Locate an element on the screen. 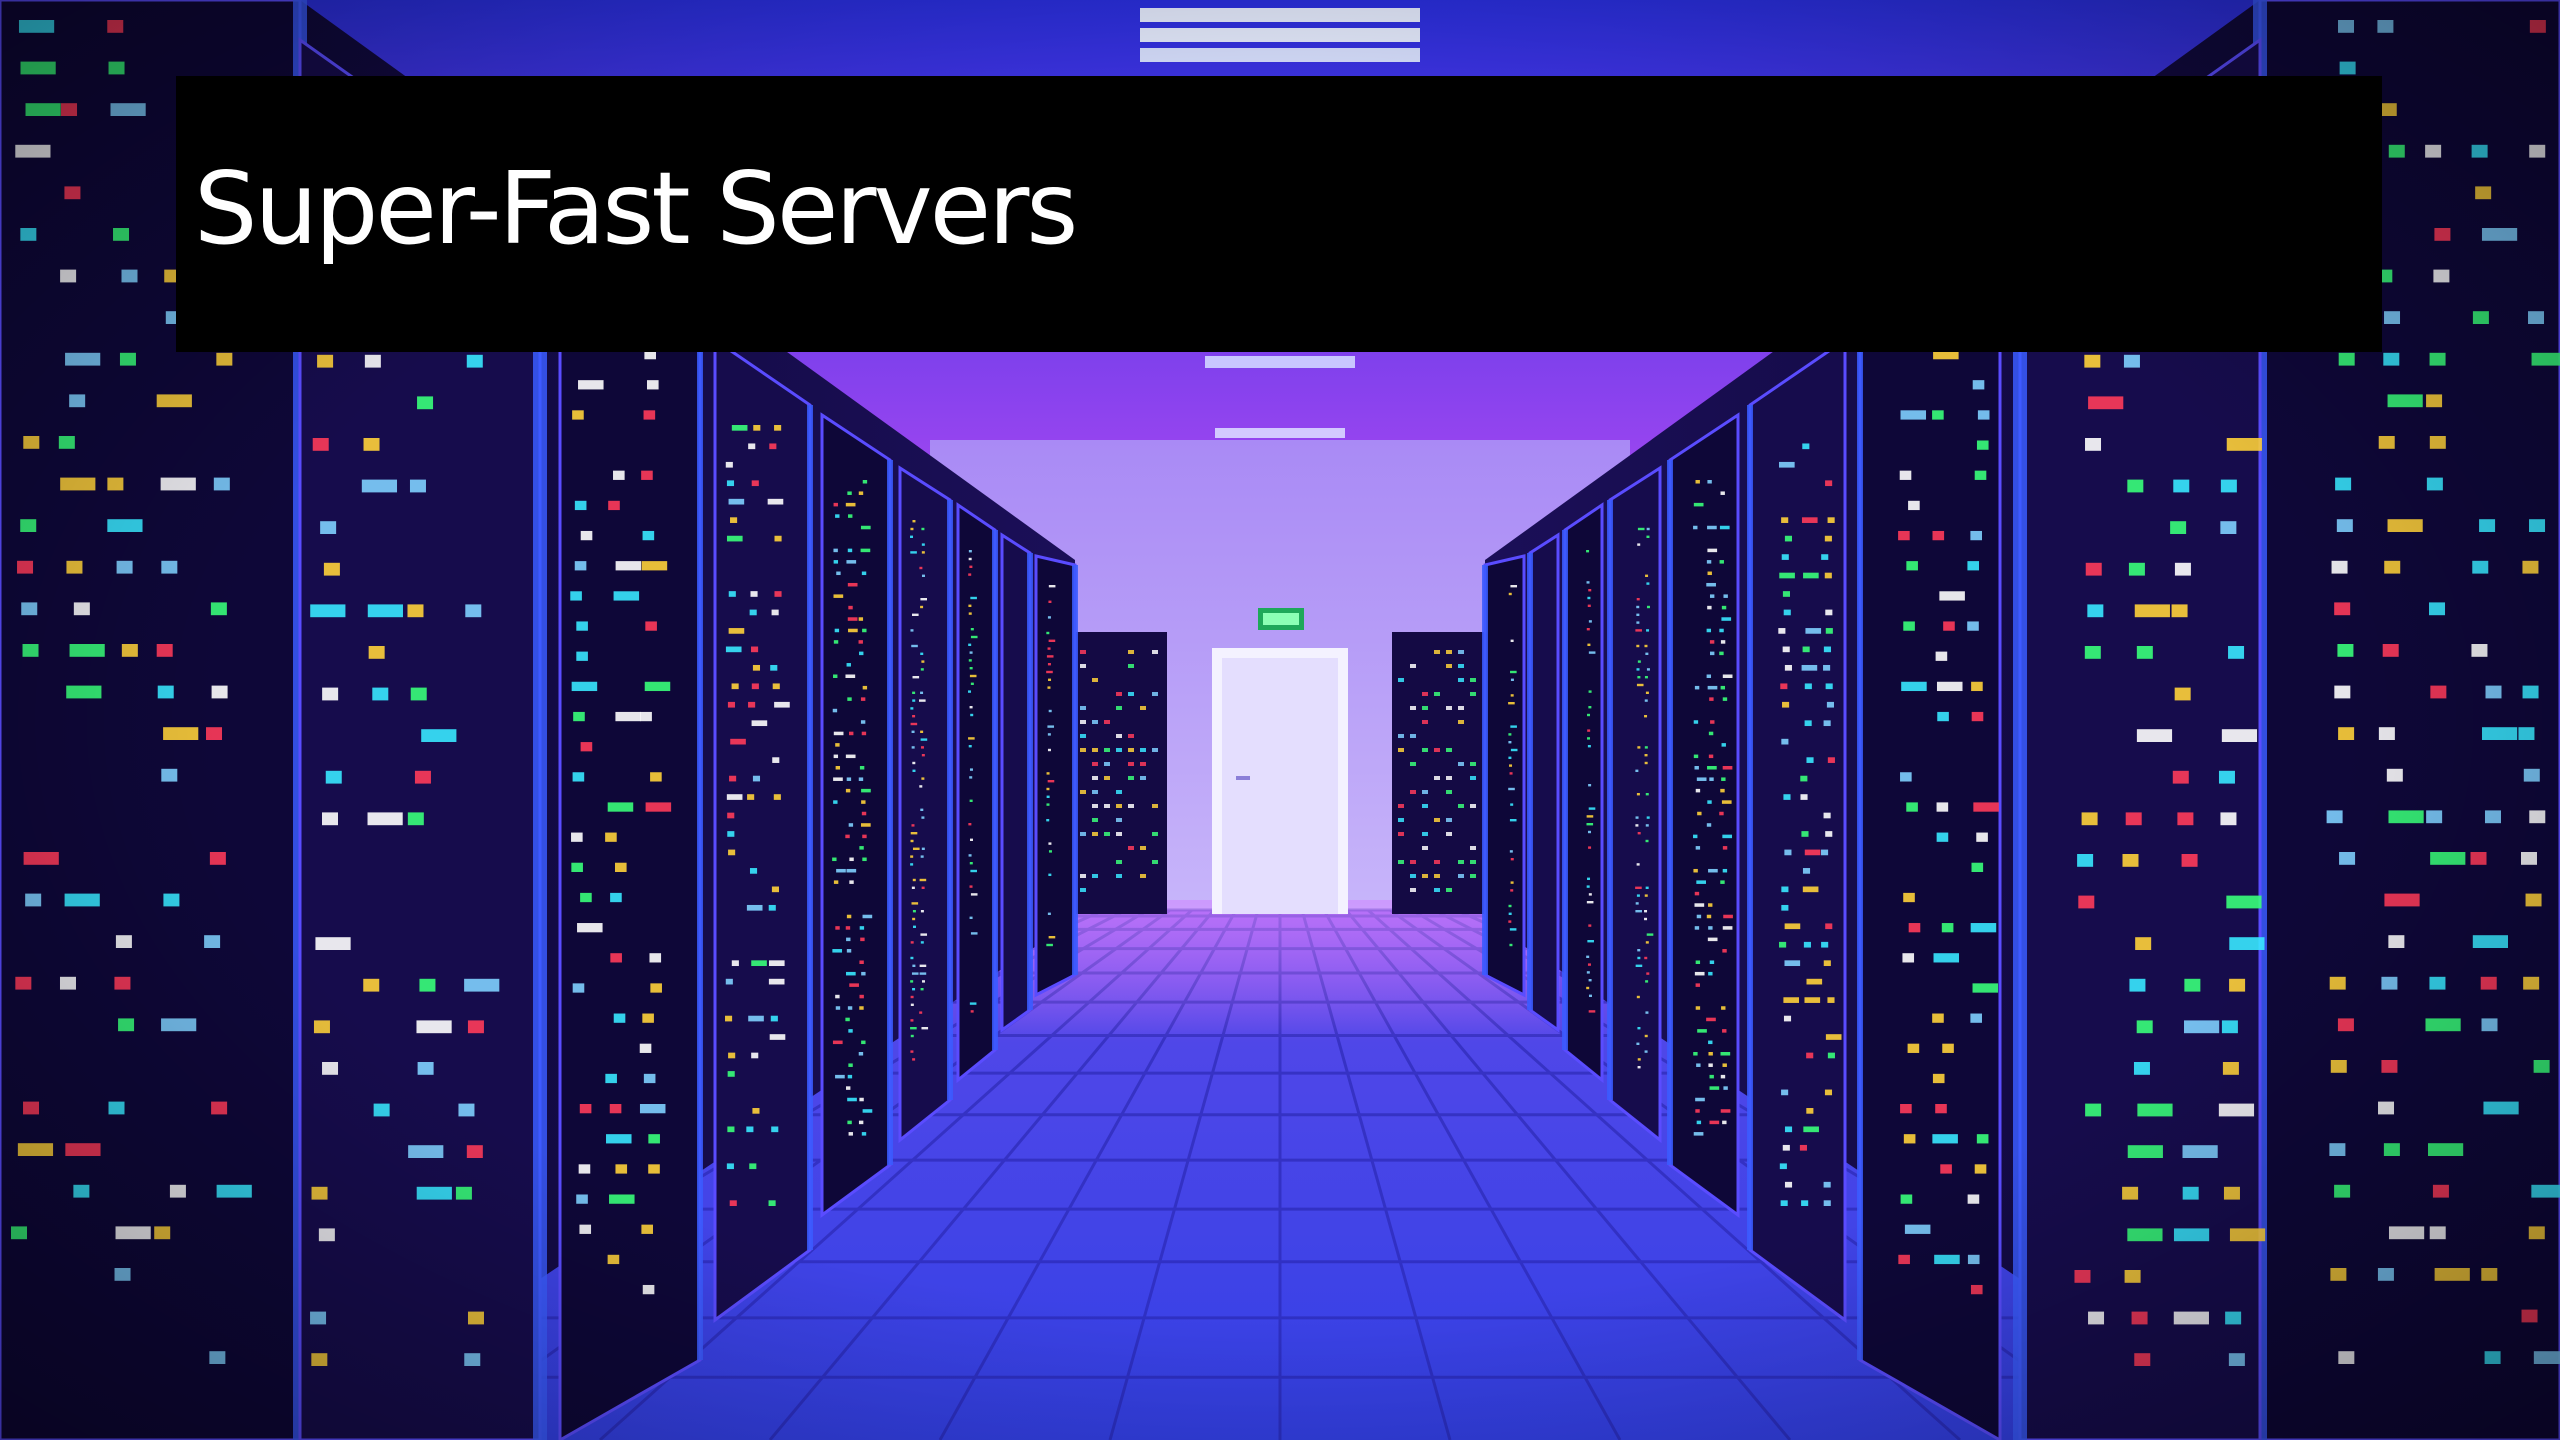 The height and width of the screenshot is (1440, 2560). slide-title: Super-Fast Servers is located at coordinates (636, 208).